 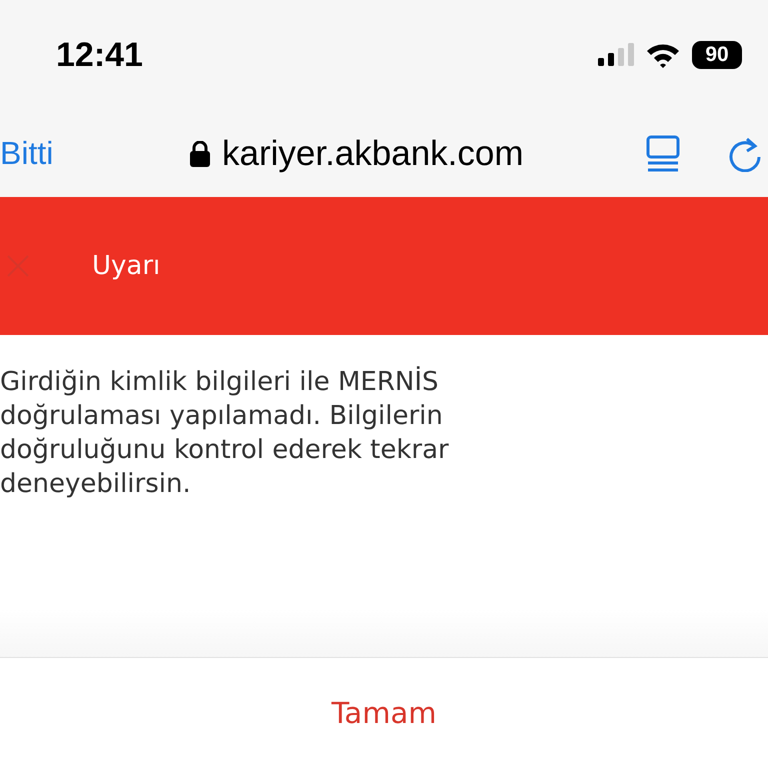 What do you see at coordinates (200, 153) in the screenshot?
I see `lock-icon` at bounding box center [200, 153].